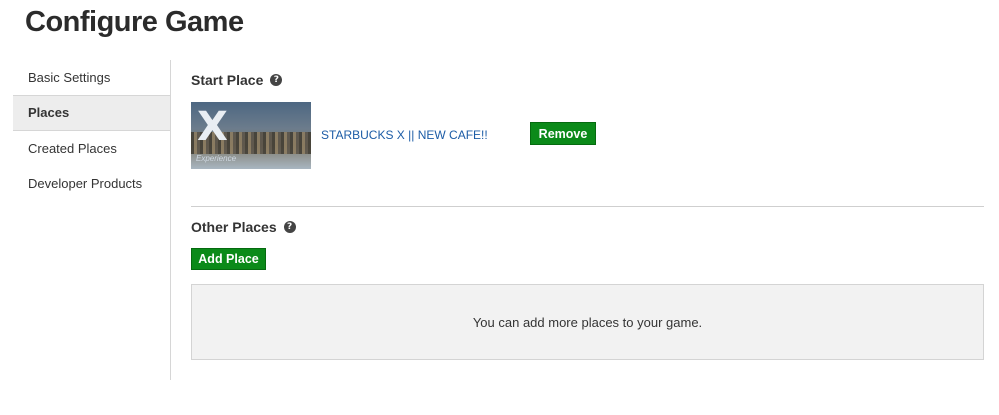  I want to click on start-place-title: Start Place, so click(227, 80).